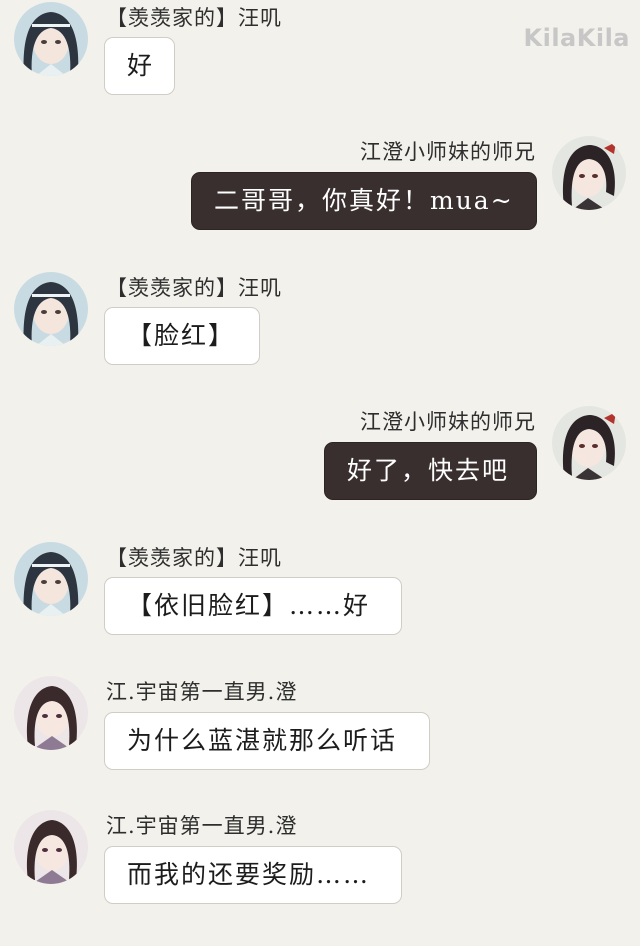  Describe the element at coordinates (253, 606) in the screenshot. I see `message-bubble: 【依旧脸红】……好` at that location.